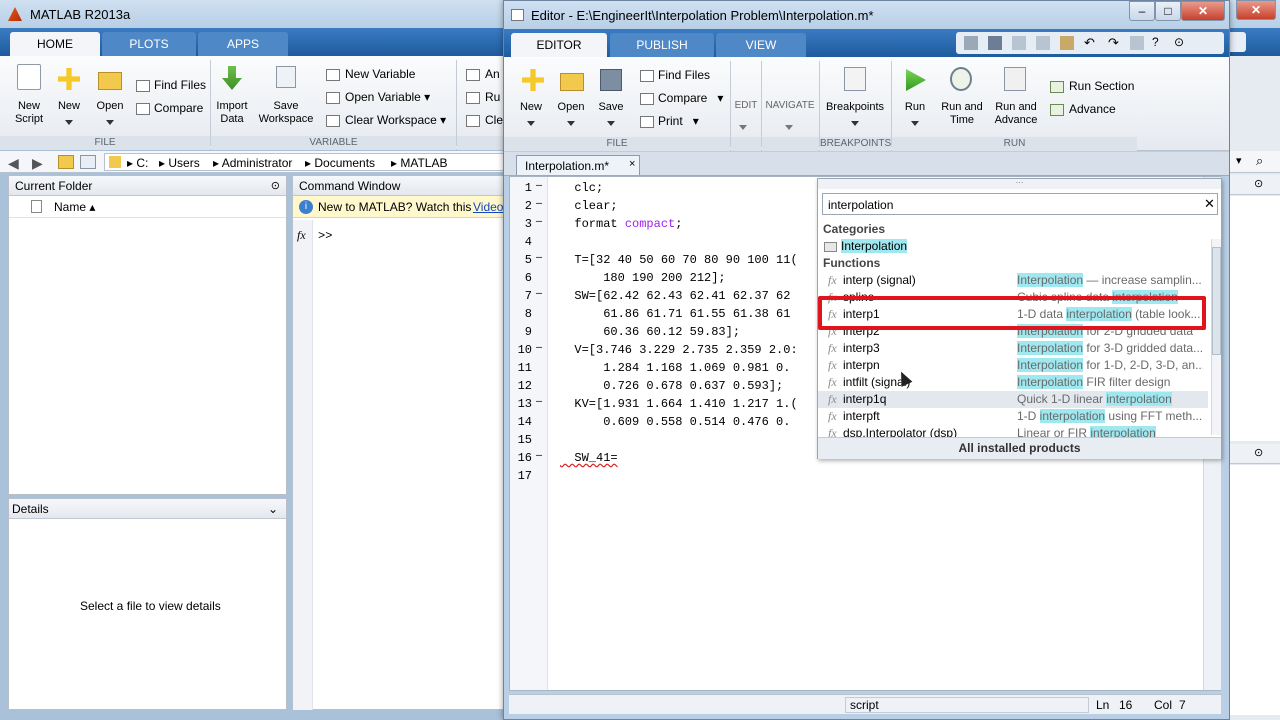  What do you see at coordinates (761, 45) in the screenshot?
I see `tab-view: VIEW` at bounding box center [761, 45].